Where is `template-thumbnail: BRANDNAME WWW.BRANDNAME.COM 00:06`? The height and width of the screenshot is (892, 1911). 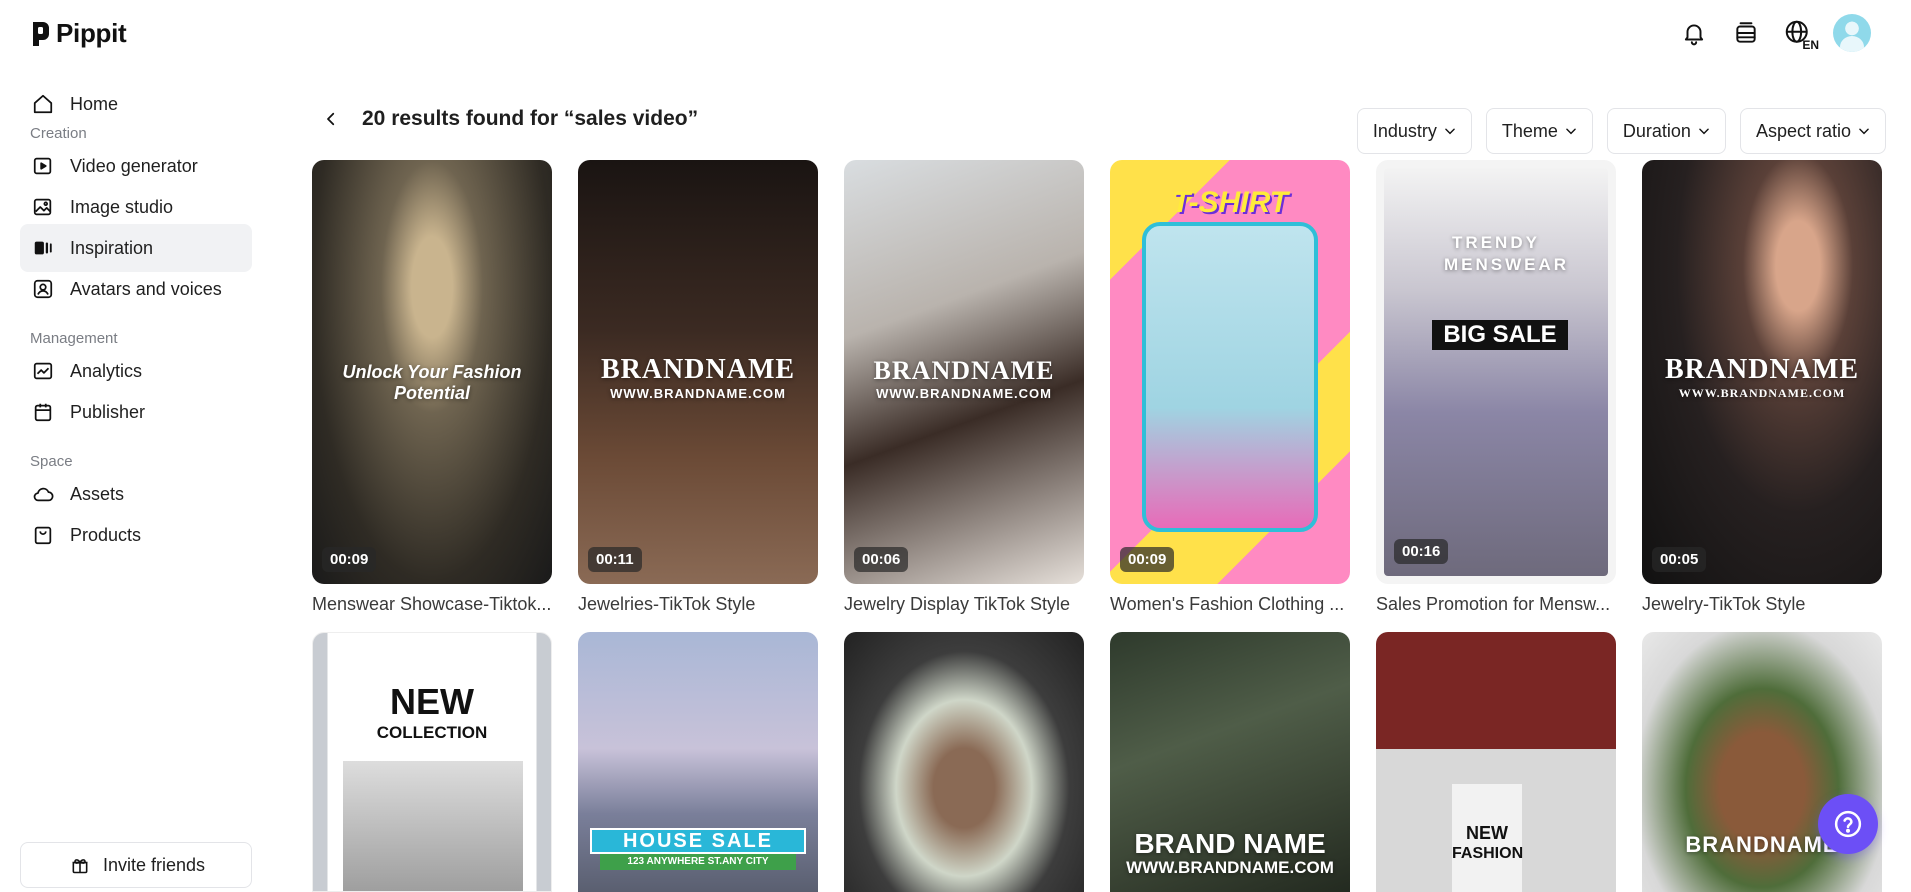
template-thumbnail: BRANDNAME WWW.BRANDNAME.COM 00:06 is located at coordinates (964, 372).